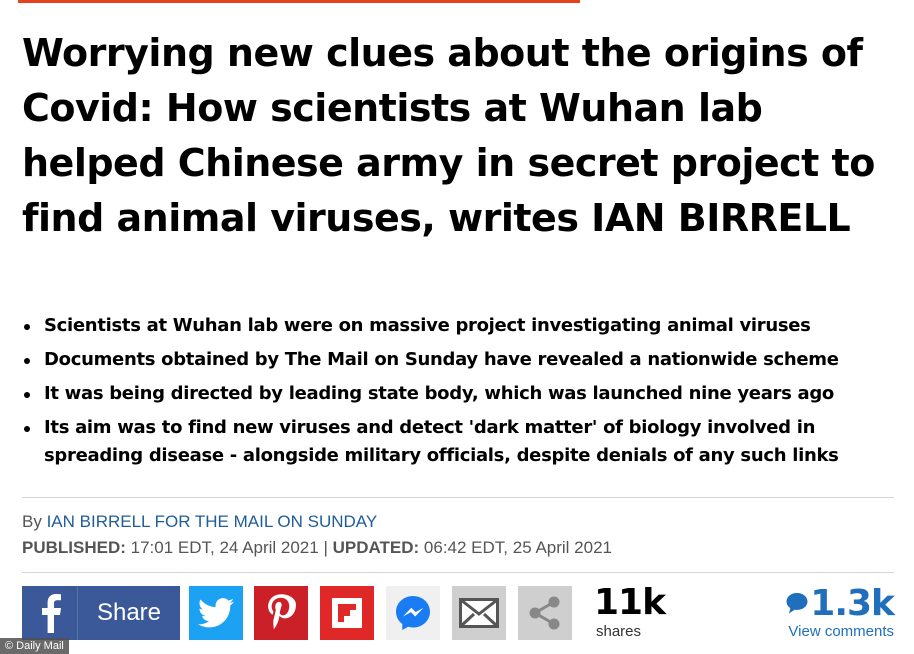 The width and height of the screenshot is (914, 654). I want to click on comment-count-row: 1.3k, so click(824, 603).